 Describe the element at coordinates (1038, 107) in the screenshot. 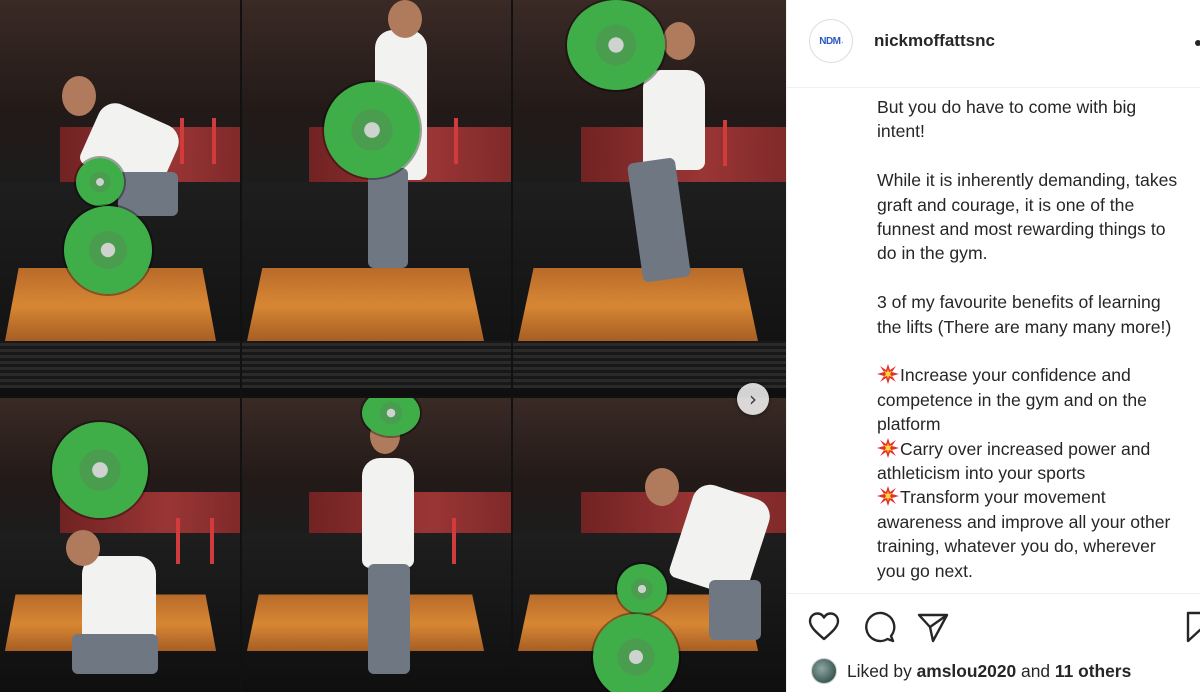

I see `caption-line: But you do have to come with big` at that location.